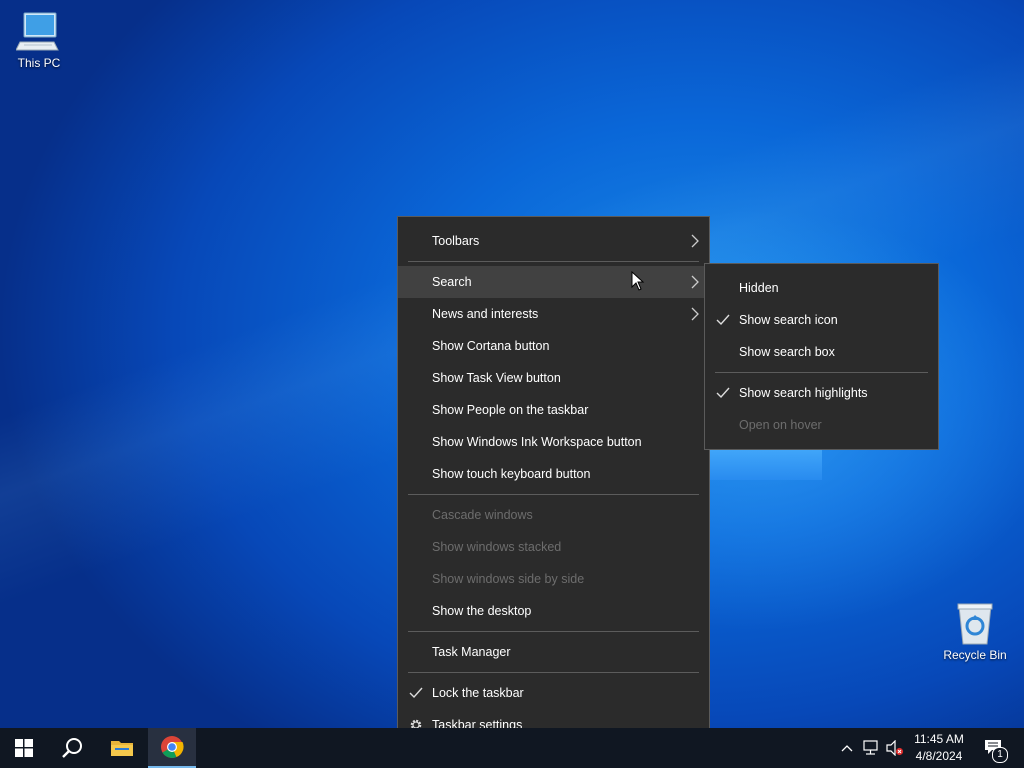 The height and width of the screenshot is (768, 1024). Describe the element at coordinates (471, 652) in the screenshot. I see `menu-item-label: Task Manager` at that location.